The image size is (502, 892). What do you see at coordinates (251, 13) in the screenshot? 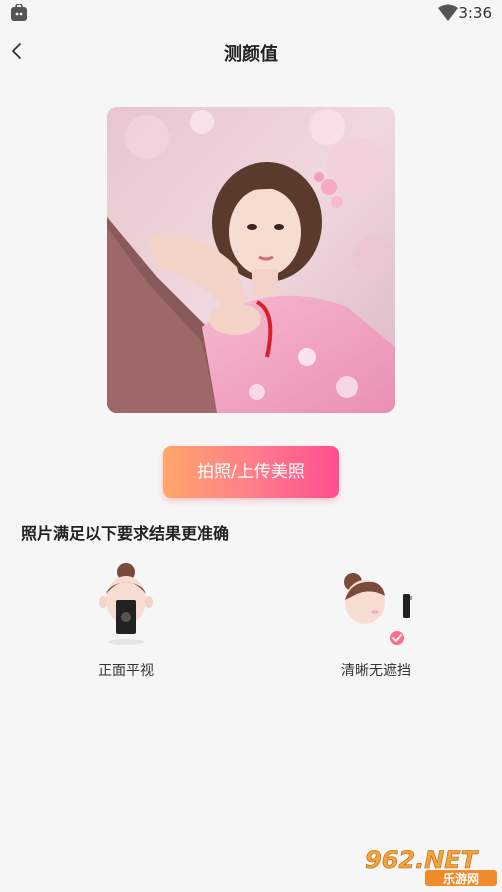
I see `status-bar: 3:36` at bounding box center [251, 13].